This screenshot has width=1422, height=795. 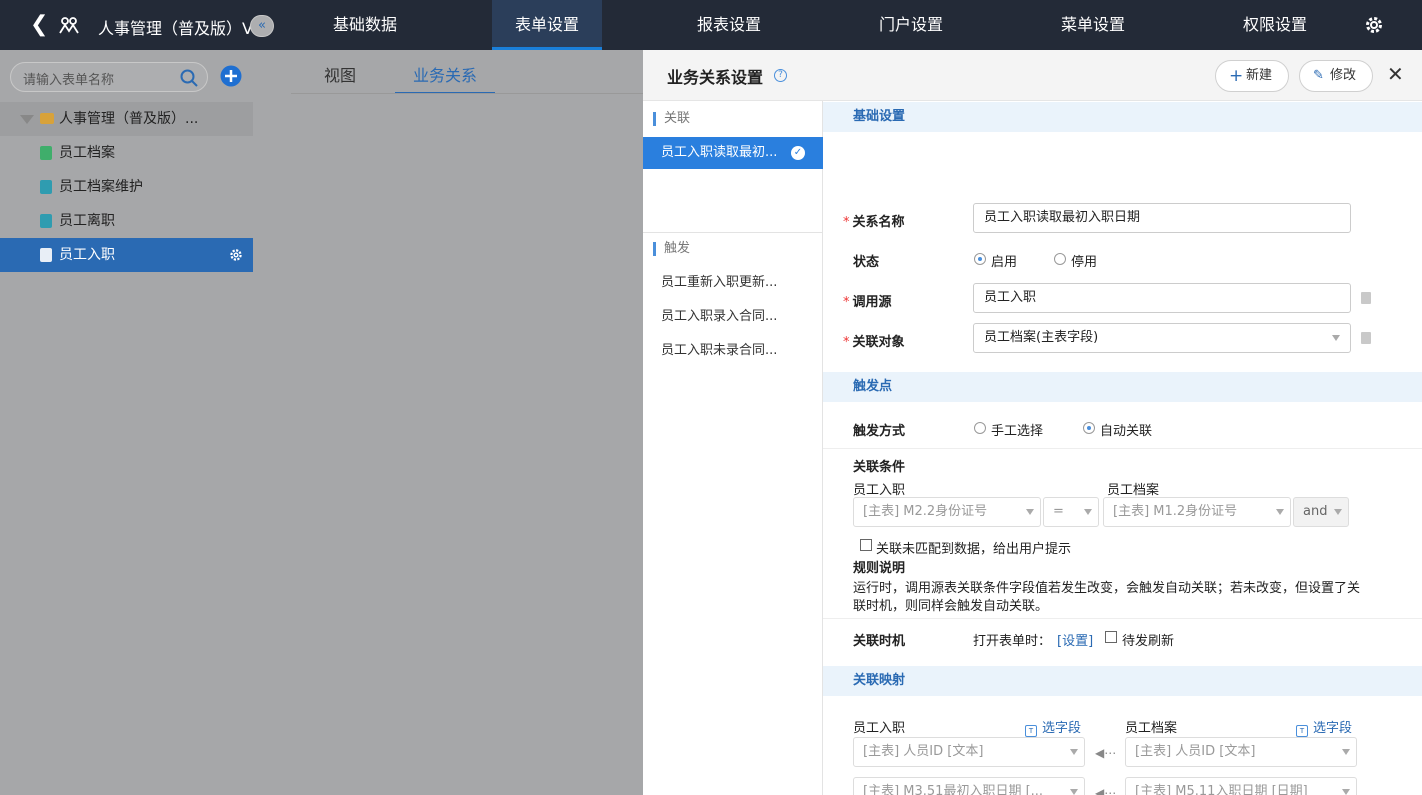 I want to click on pick-field-right: T 选字段, so click(x=1324, y=727).